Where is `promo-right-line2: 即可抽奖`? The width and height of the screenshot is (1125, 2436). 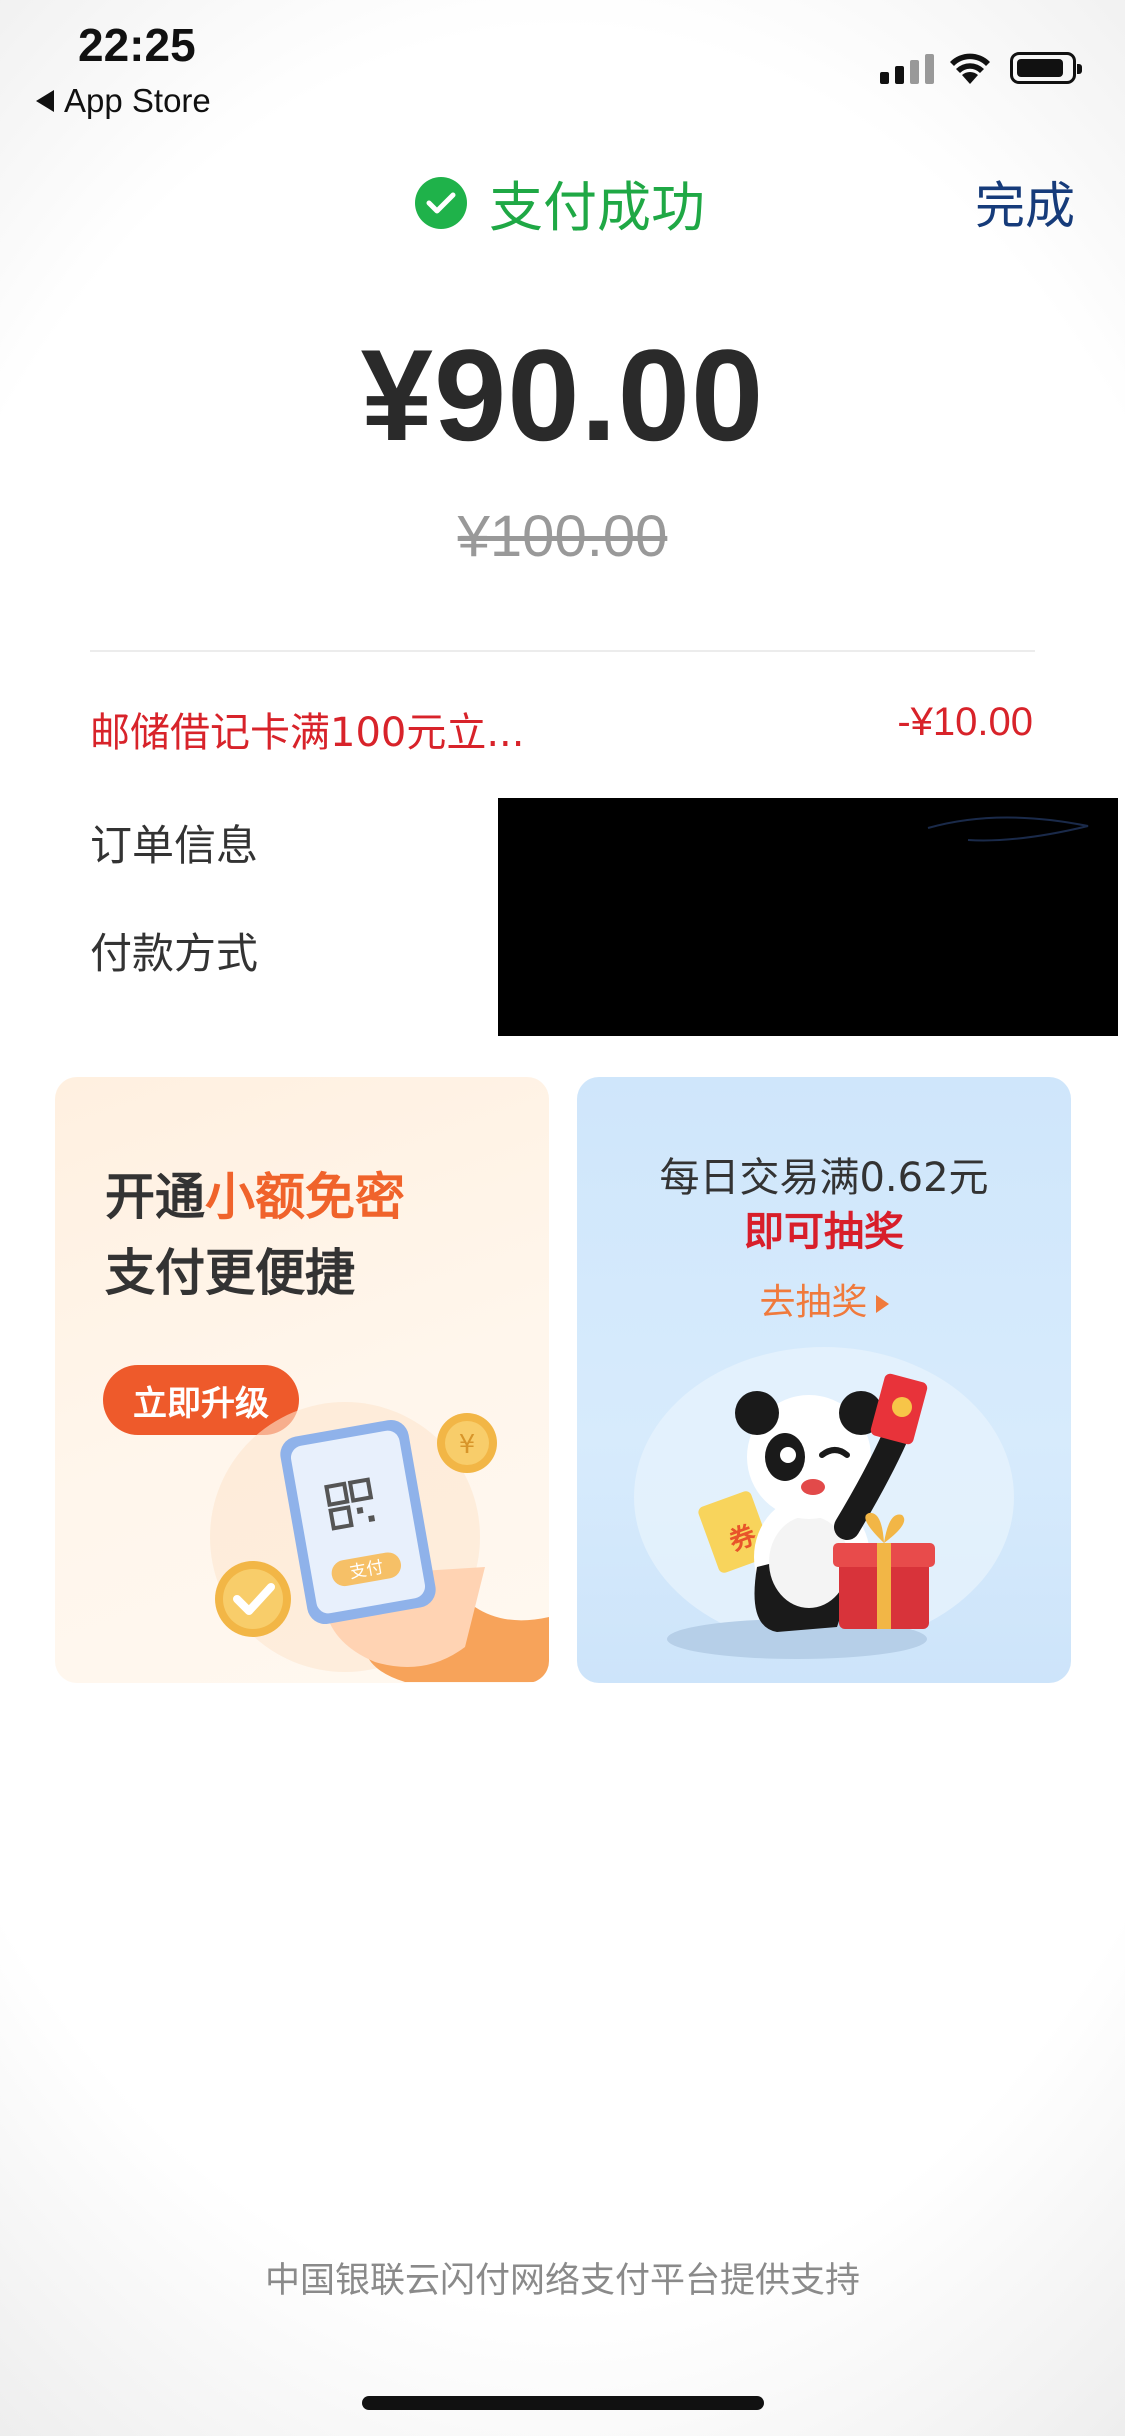 promo-right-line2: 即可抽奖 is located at coordinates (824, 1232).